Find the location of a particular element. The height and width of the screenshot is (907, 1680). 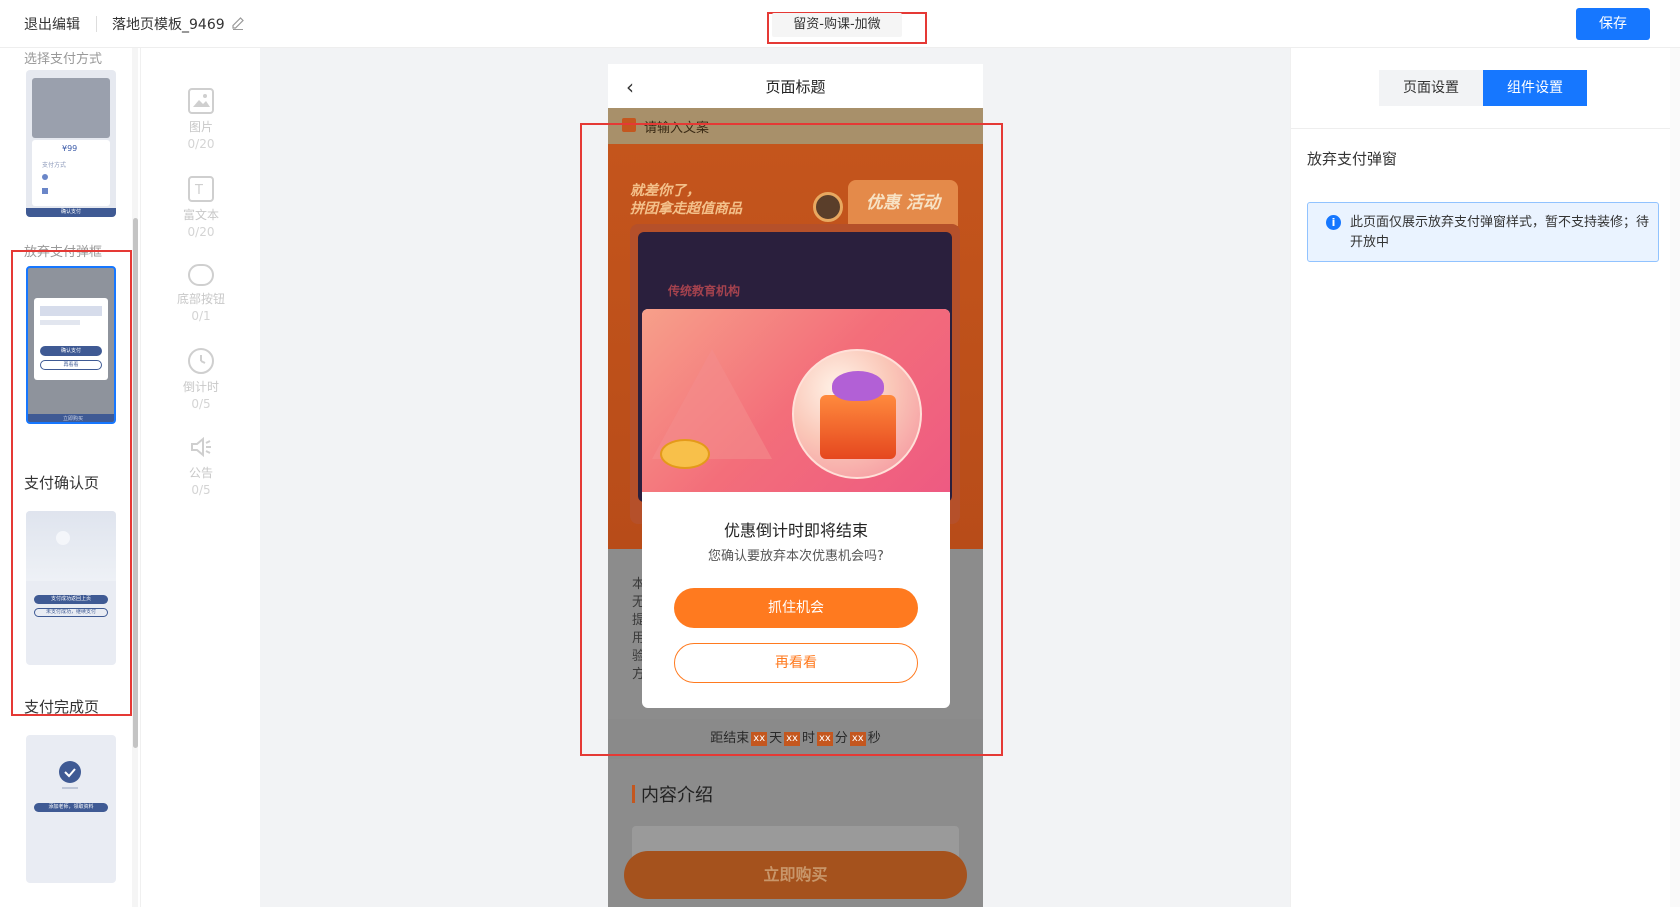

richtext-icon: T is located at coordinates (201, 189).